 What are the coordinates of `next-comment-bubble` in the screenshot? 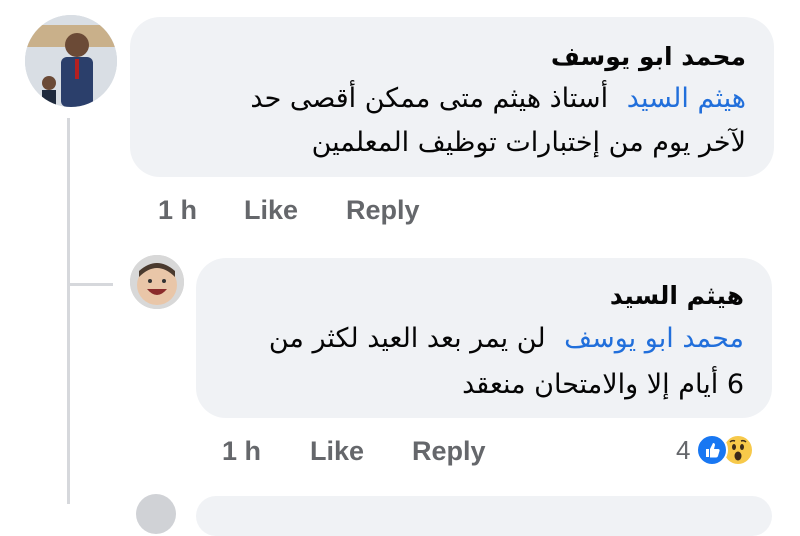 It's located at (484, 516).